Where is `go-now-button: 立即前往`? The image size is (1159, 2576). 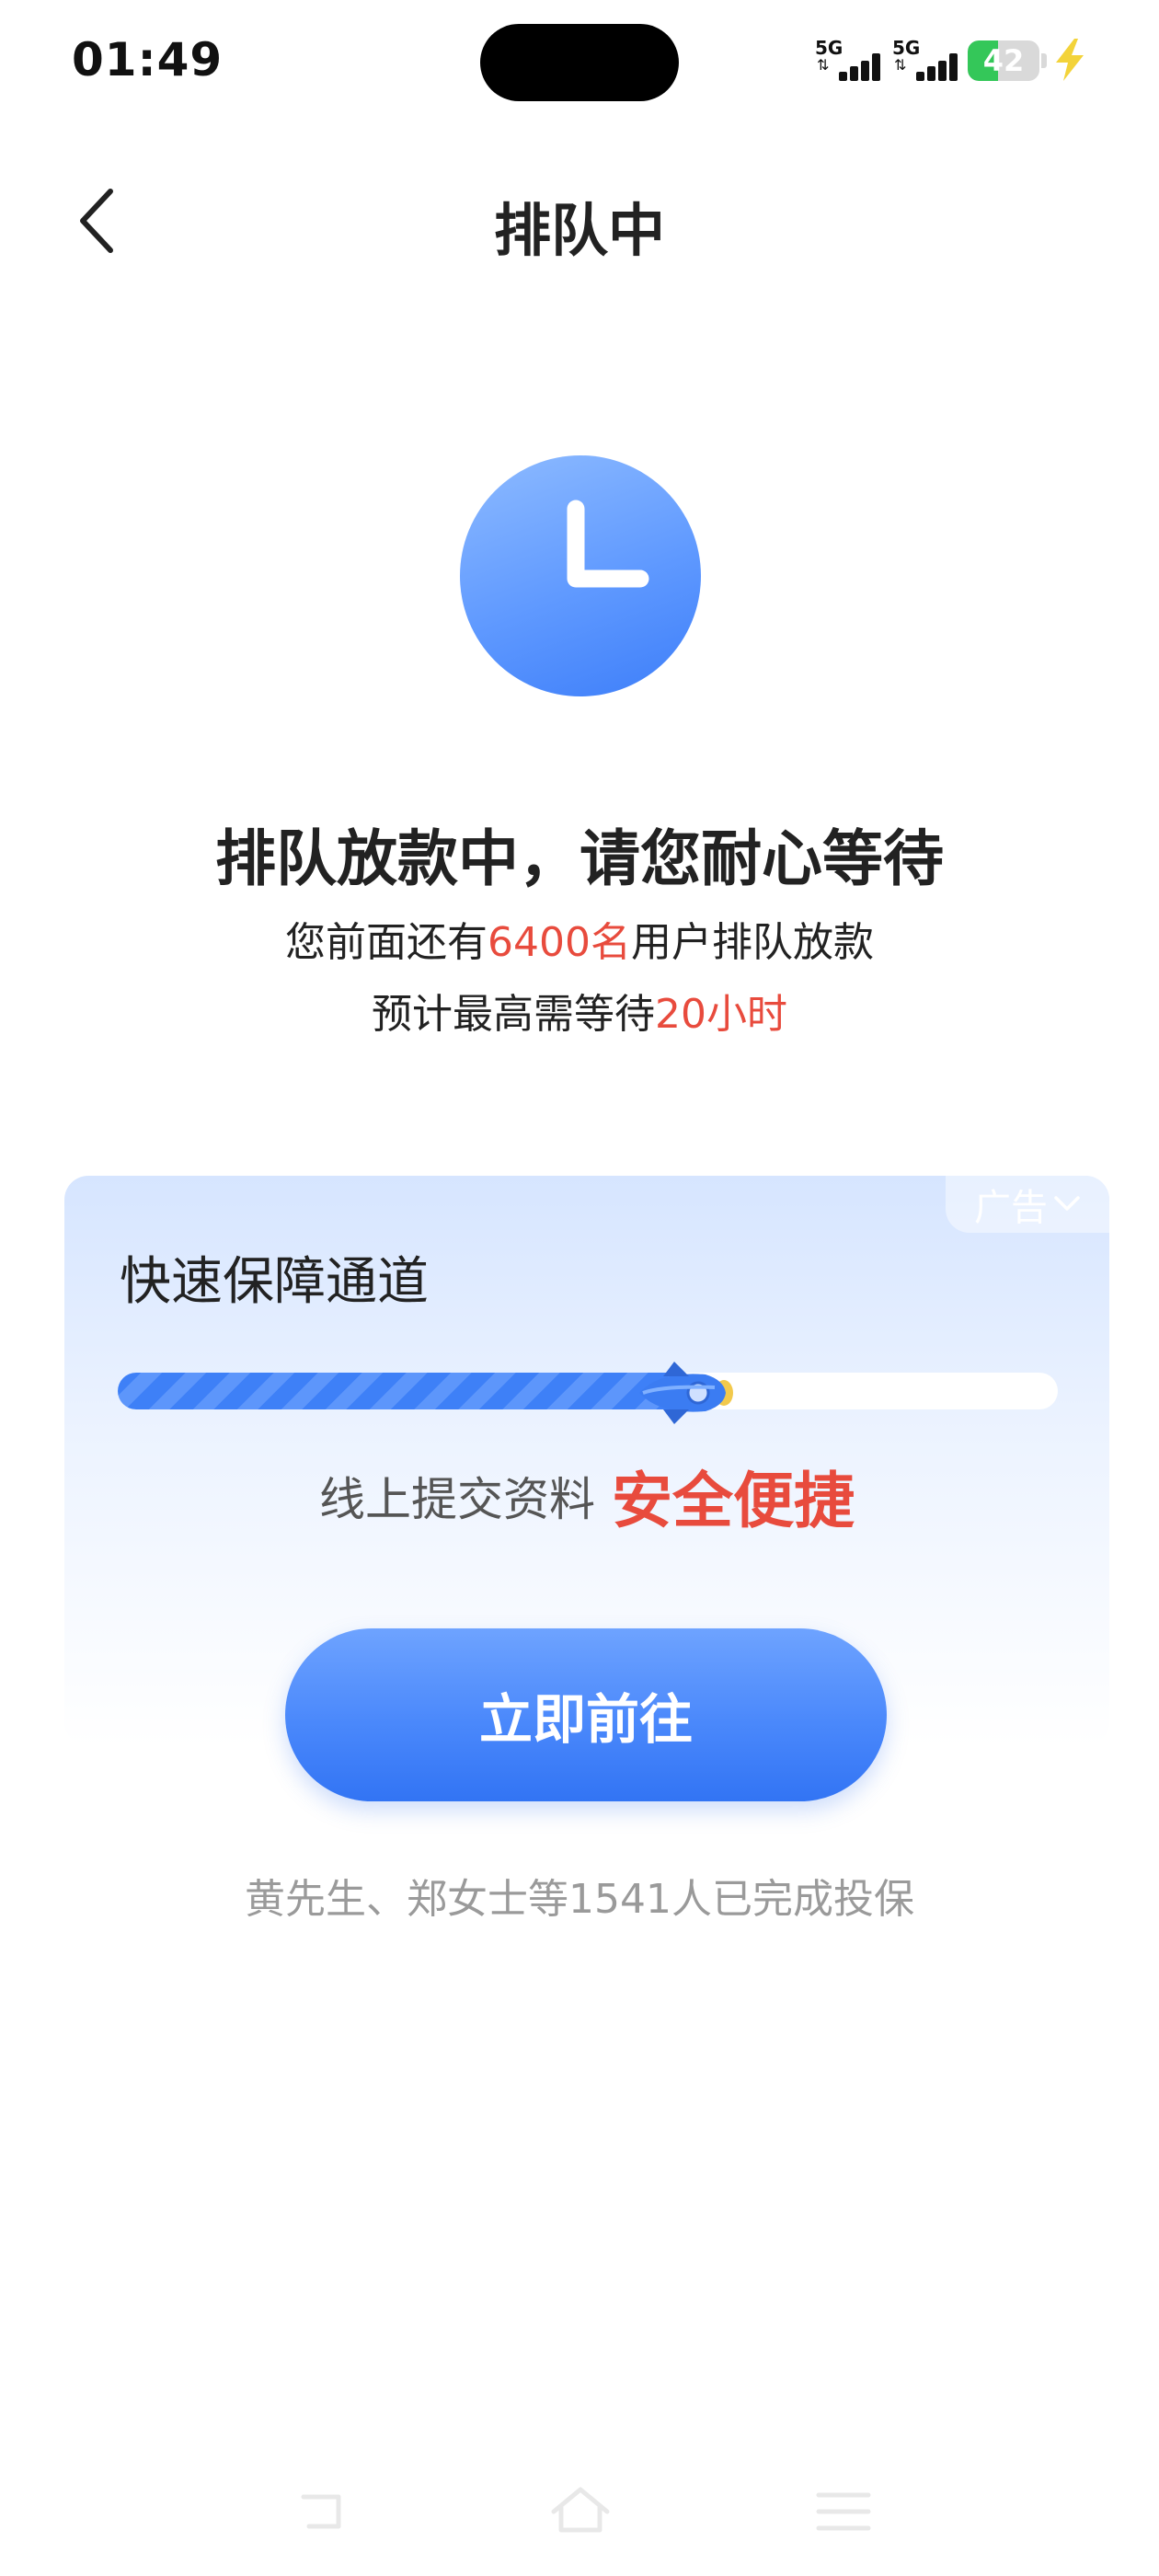 go-now-button: 立即前往 is located at coordinates (586, 1714).